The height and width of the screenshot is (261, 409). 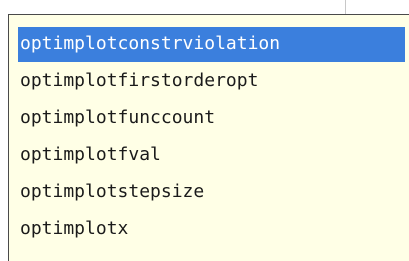 I want to click on suggestion-item: optimplotfval, so click(x=213, y=156).